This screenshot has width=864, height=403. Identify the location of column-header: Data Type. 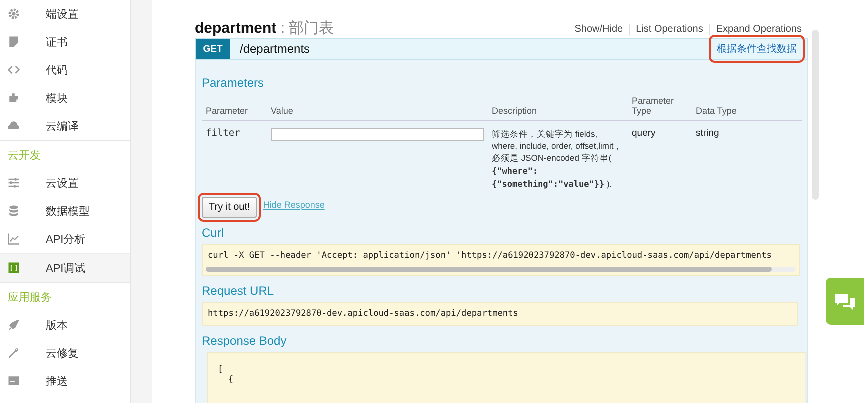
(739, 107).